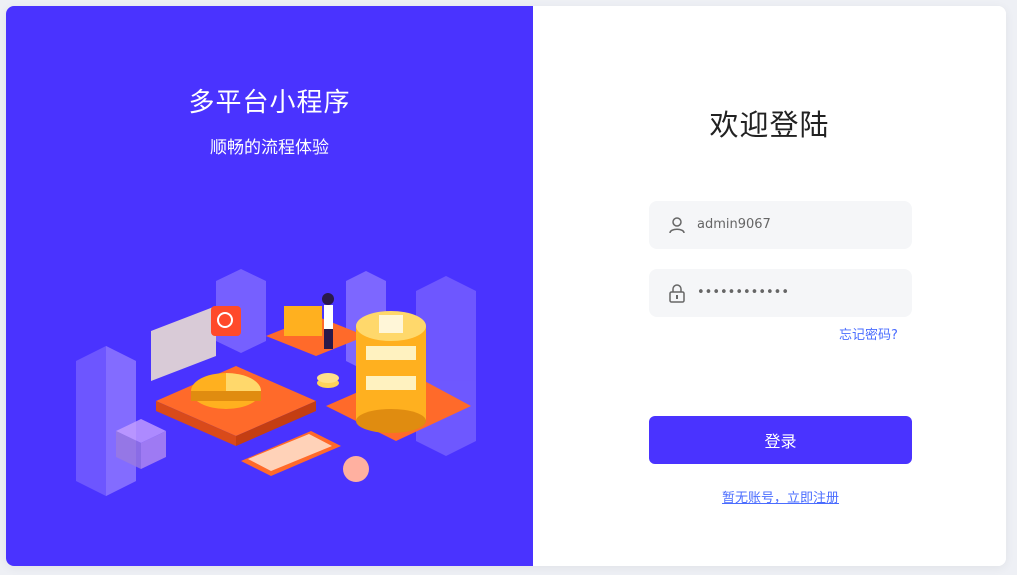  Describe the element at coordinates (328, 299) in the screenshot. I see `person-figure` at that location.